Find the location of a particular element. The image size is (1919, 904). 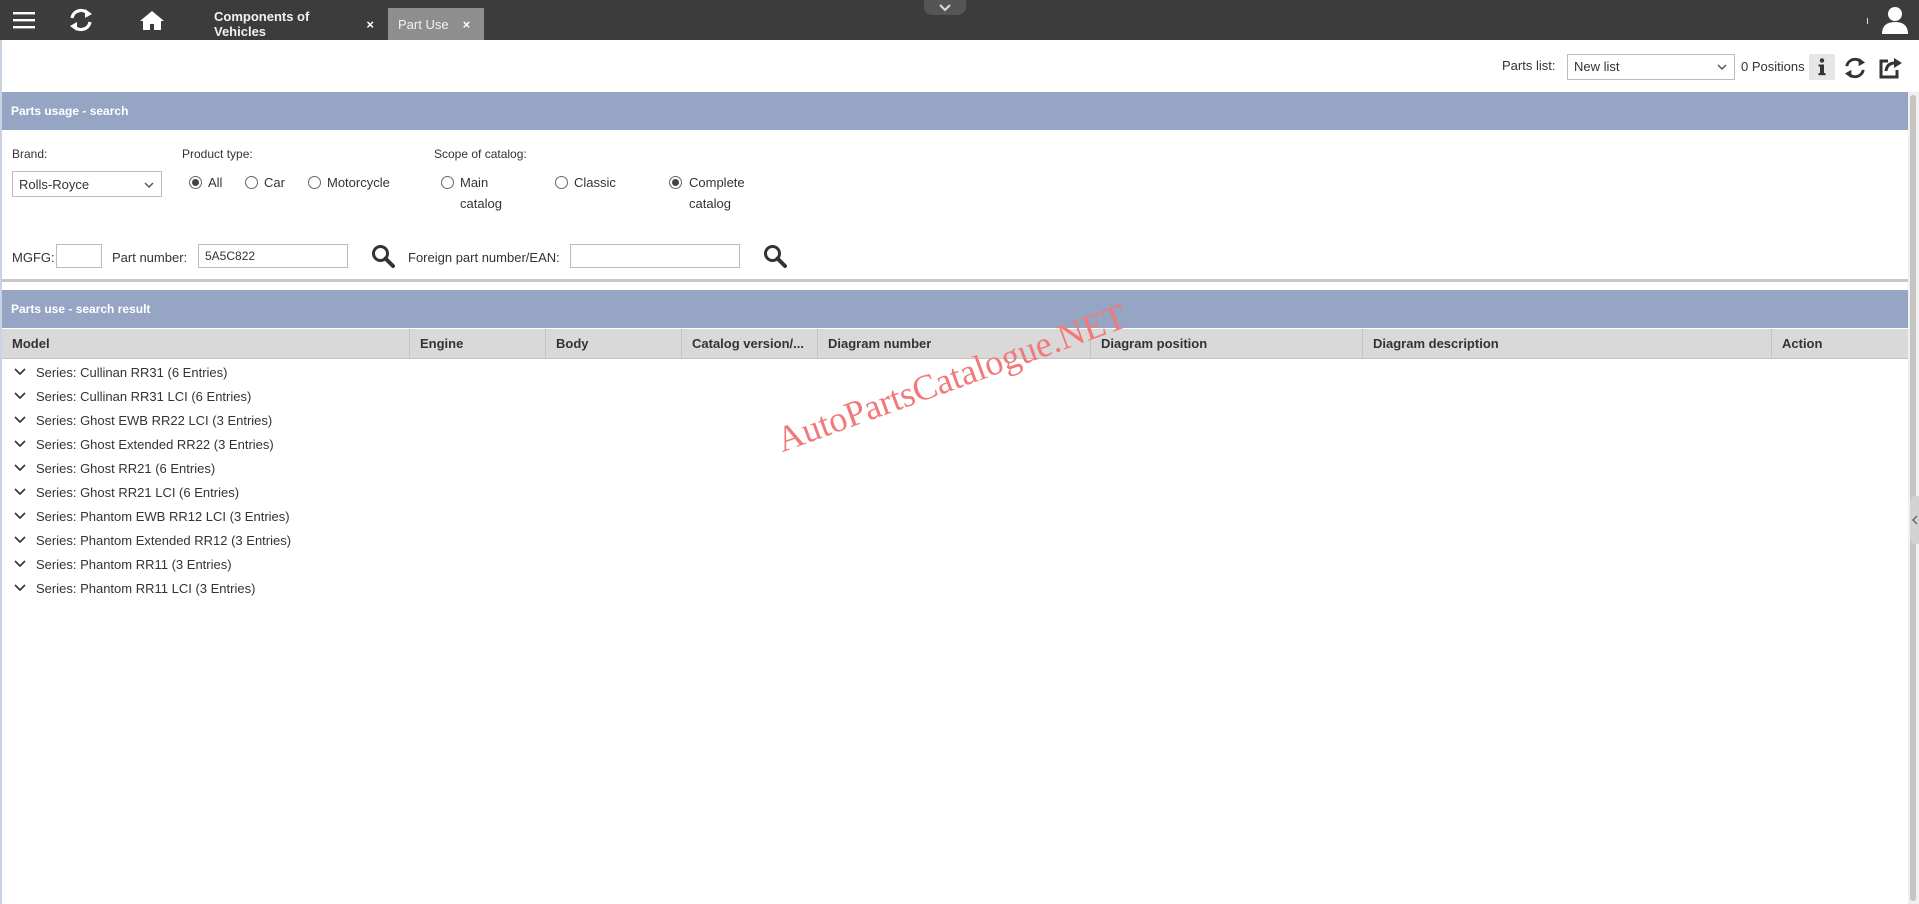

tab-label: Part Use is located at coordinates (423, 24).